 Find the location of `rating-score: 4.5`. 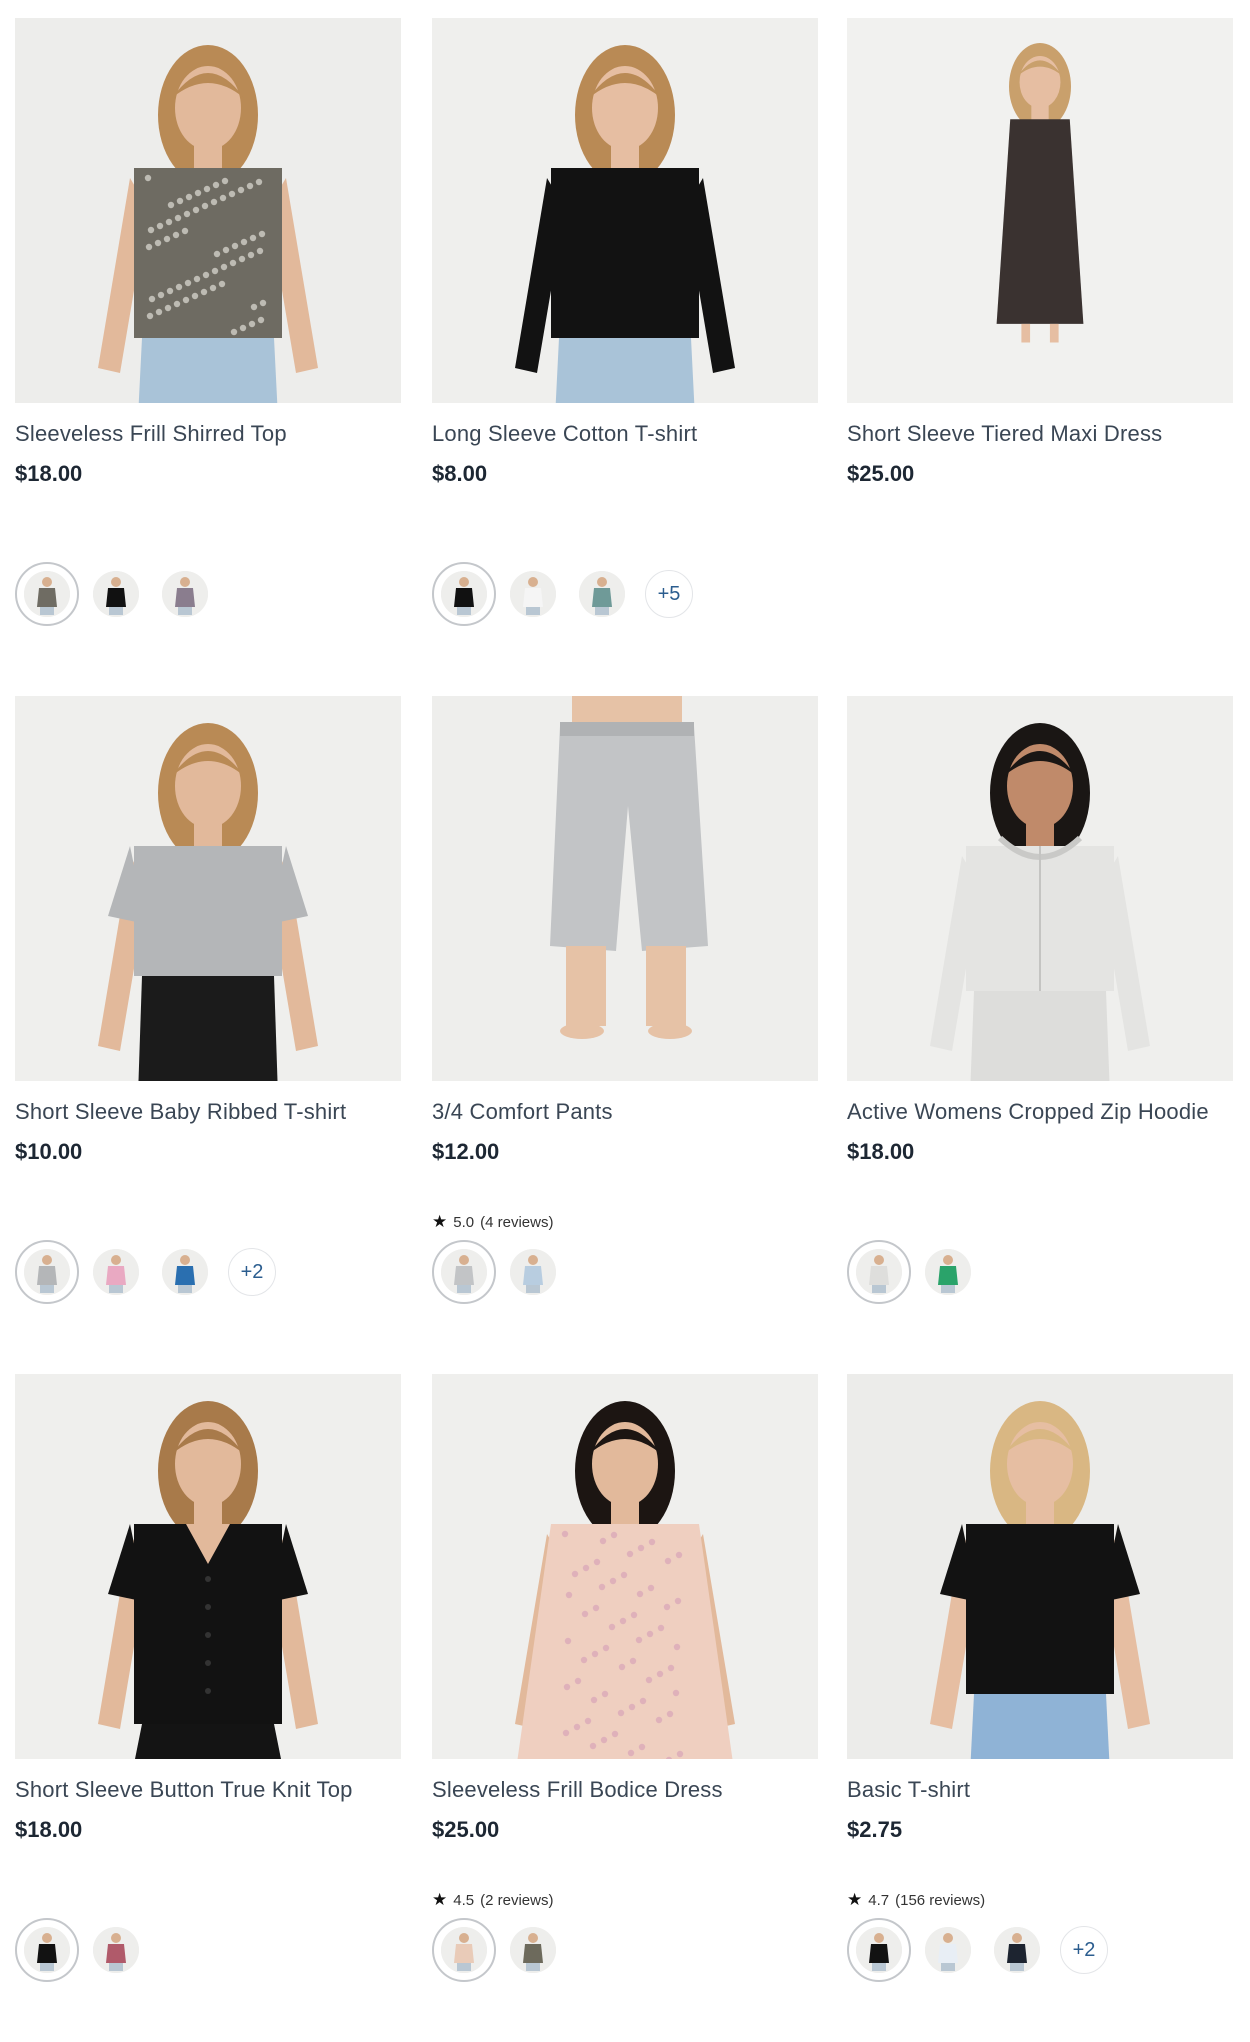

rating-score: 4.5 is located at coordinates (464, 1900).